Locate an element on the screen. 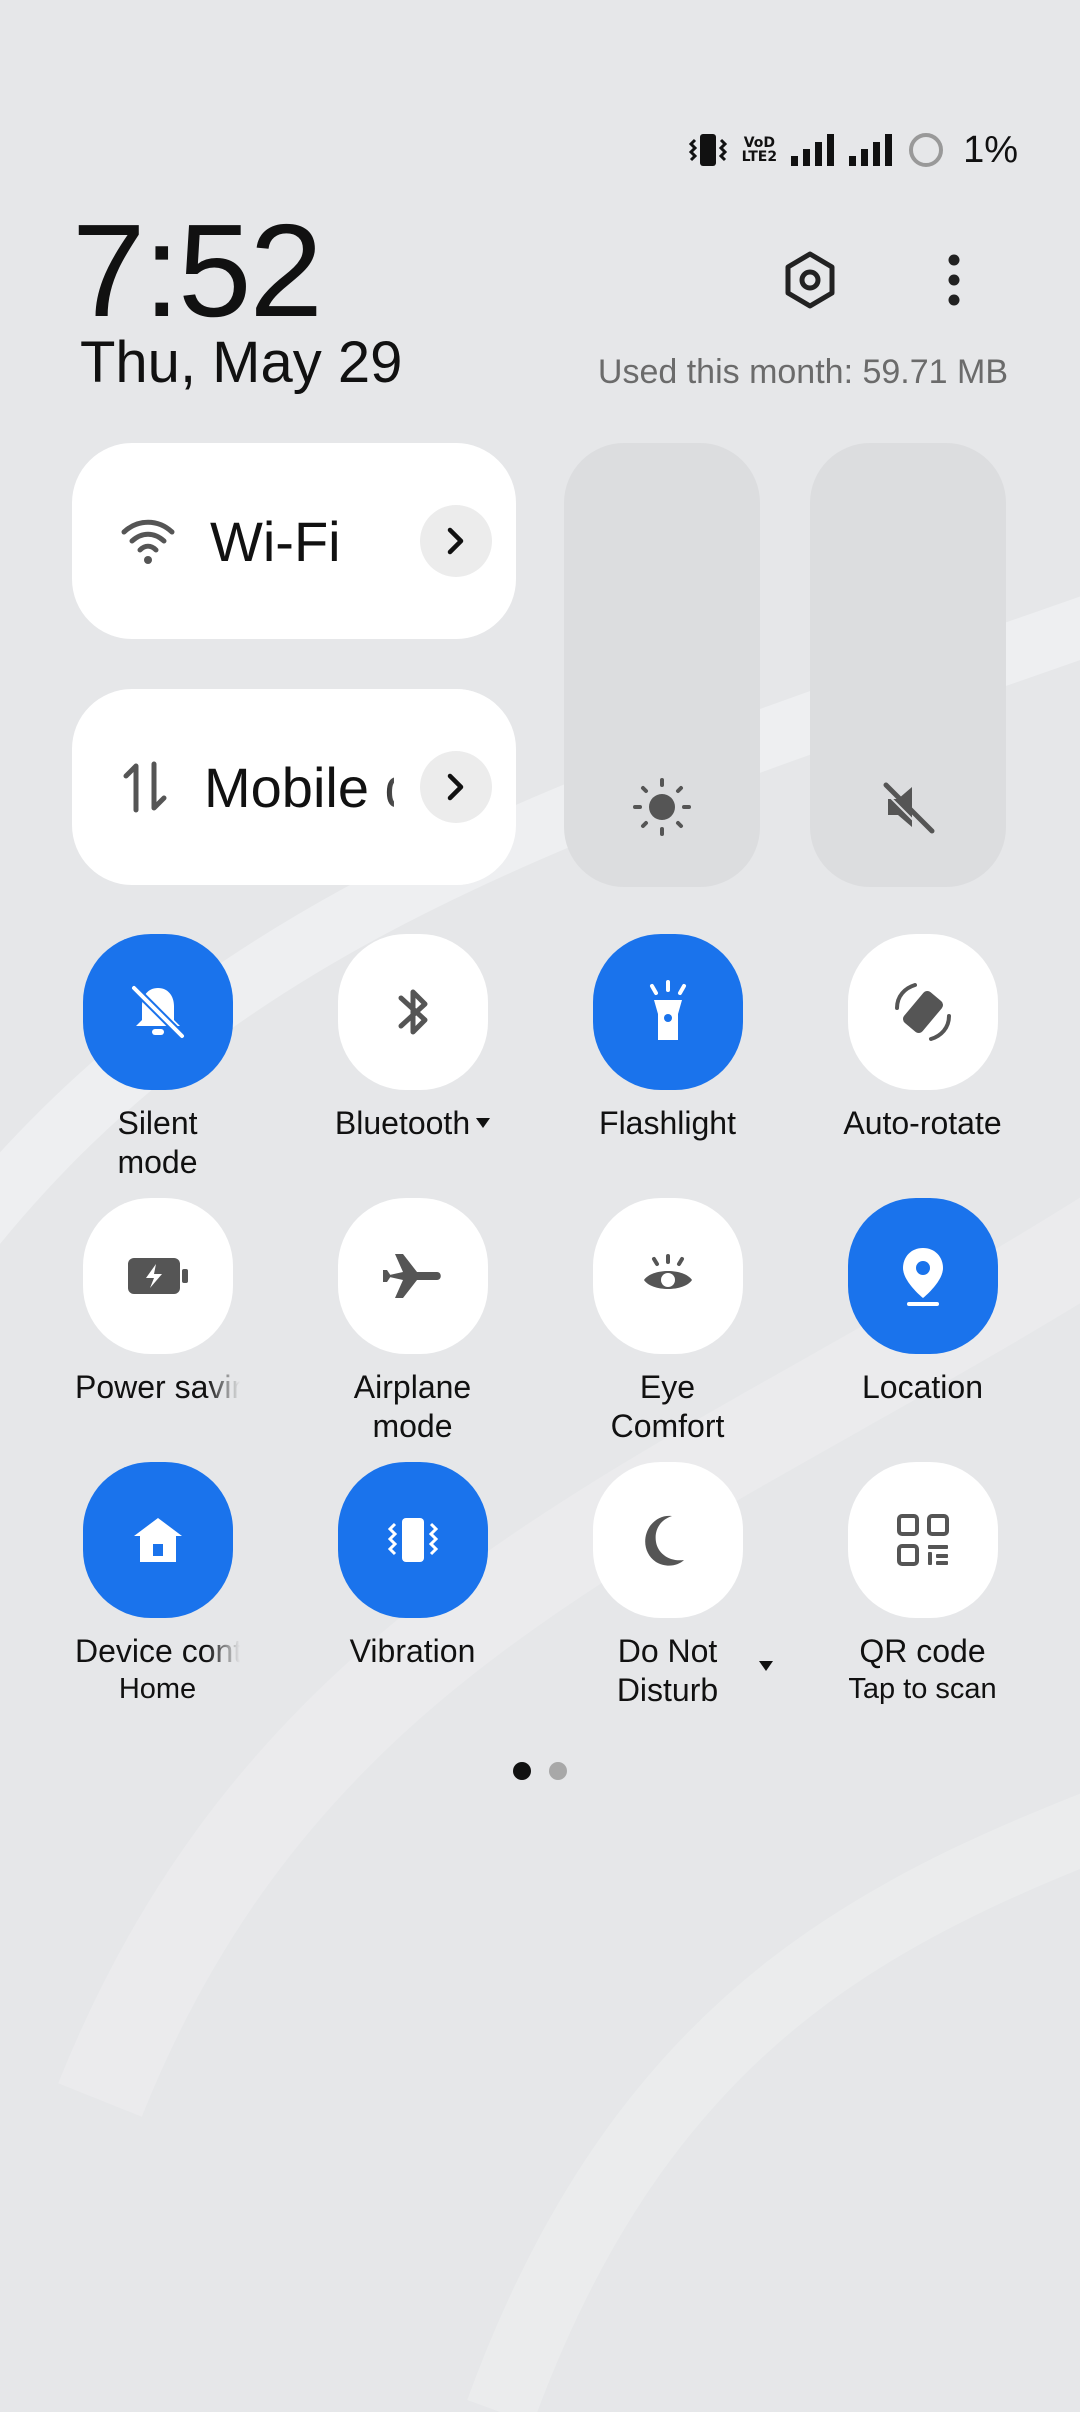 The image size is (1080, 2412). auto-rotate-button is located at coordinates (922, 1012).